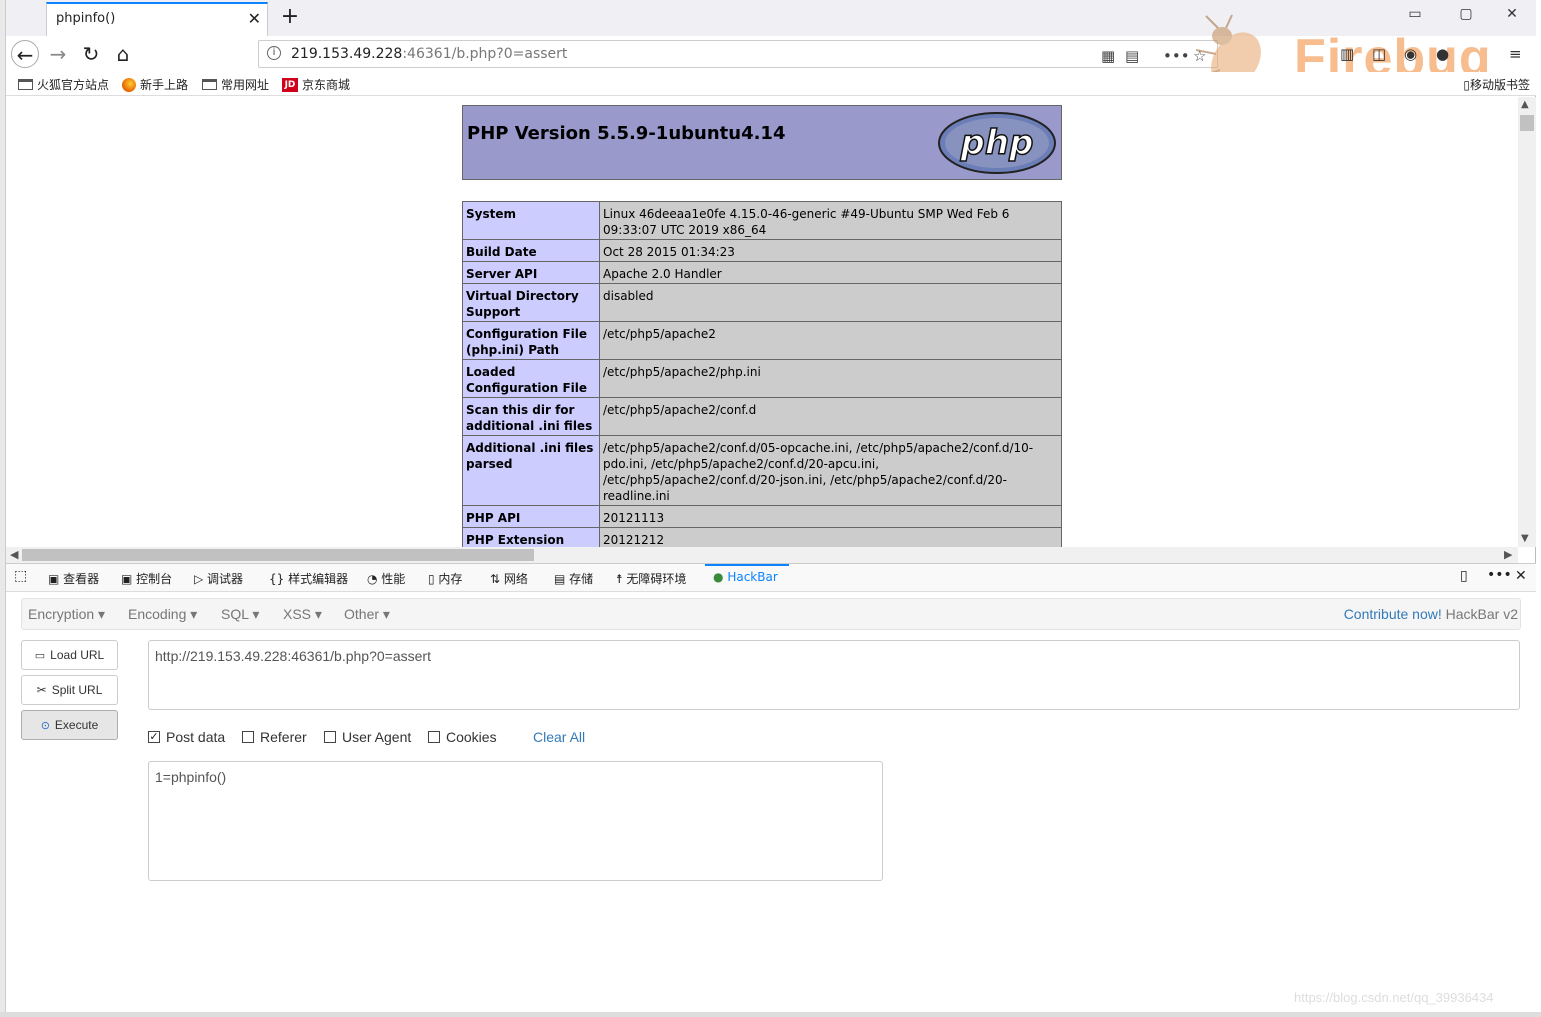 The width and height of the screenshot is (1541, 1017). Describe the element at coordinates (40, 655) in the screenshot. I see `load-icon: ▭` at that location.